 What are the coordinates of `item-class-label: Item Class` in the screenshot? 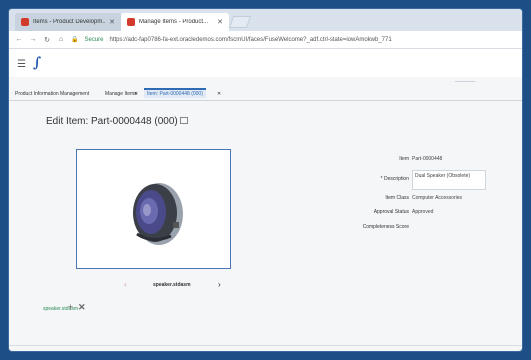 It's located at (397, 198).